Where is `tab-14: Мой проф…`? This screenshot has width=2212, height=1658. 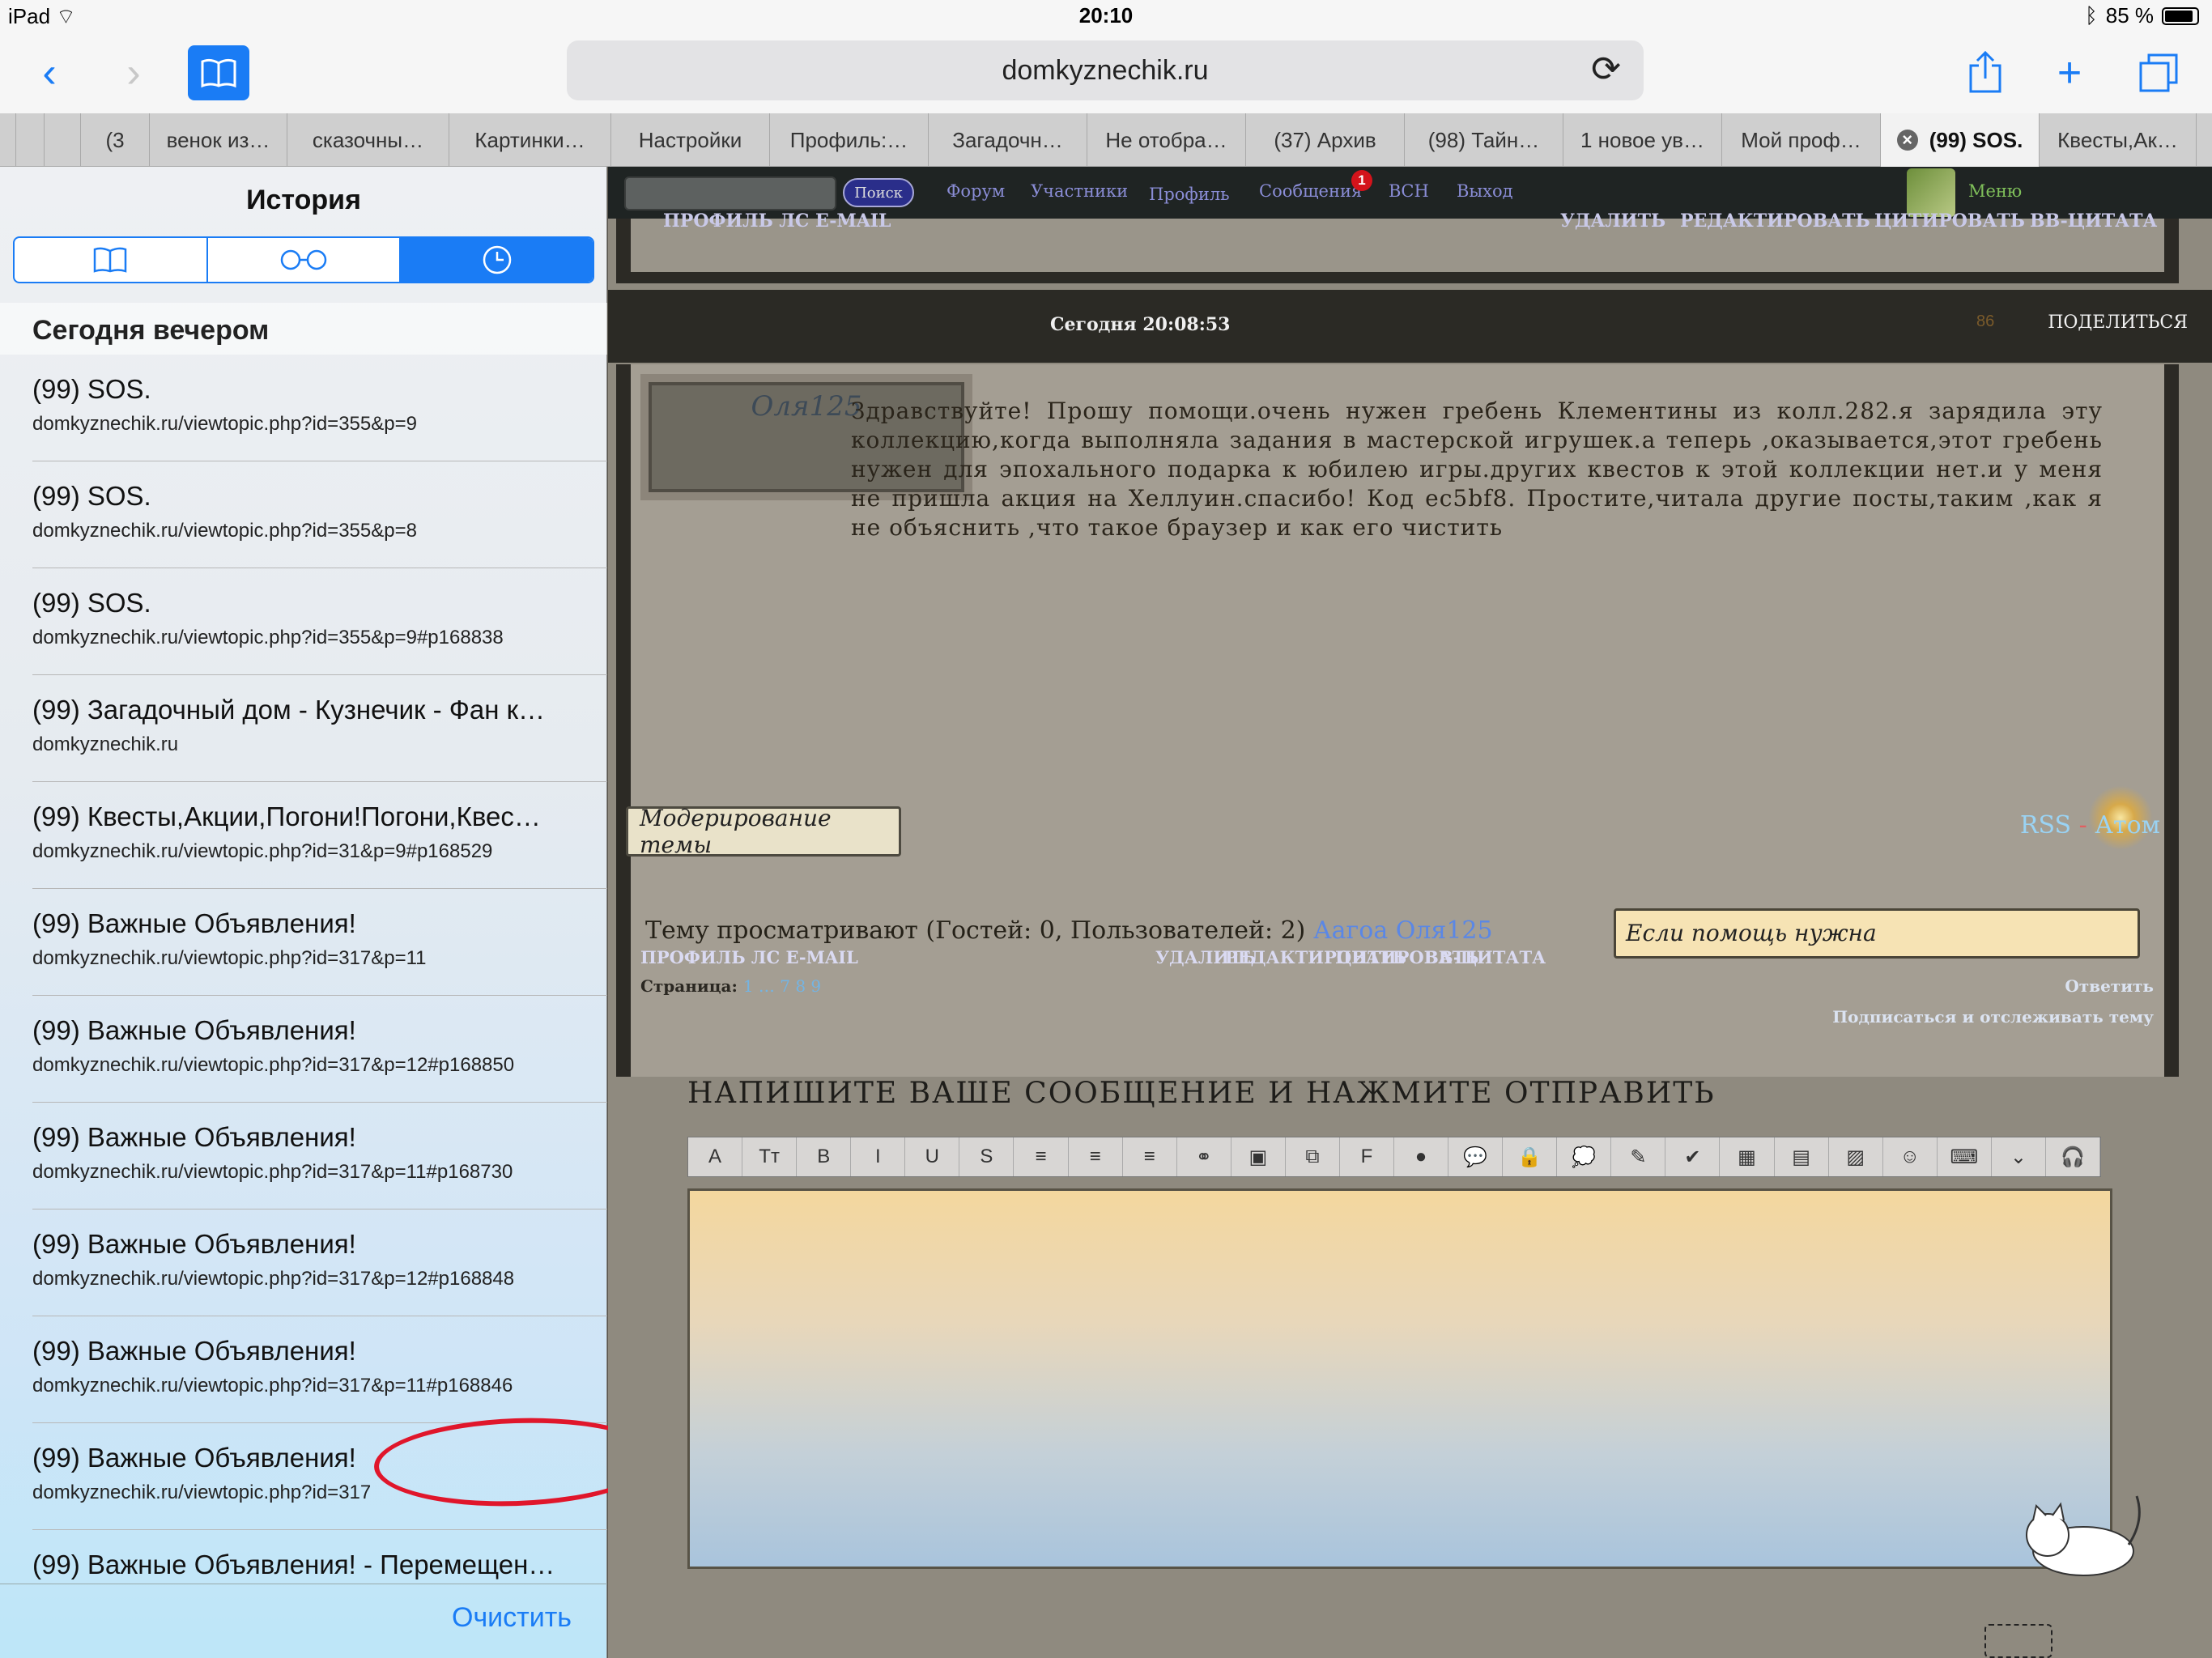 tab-14: Мой проф… is located at coordinates (1801, 140).